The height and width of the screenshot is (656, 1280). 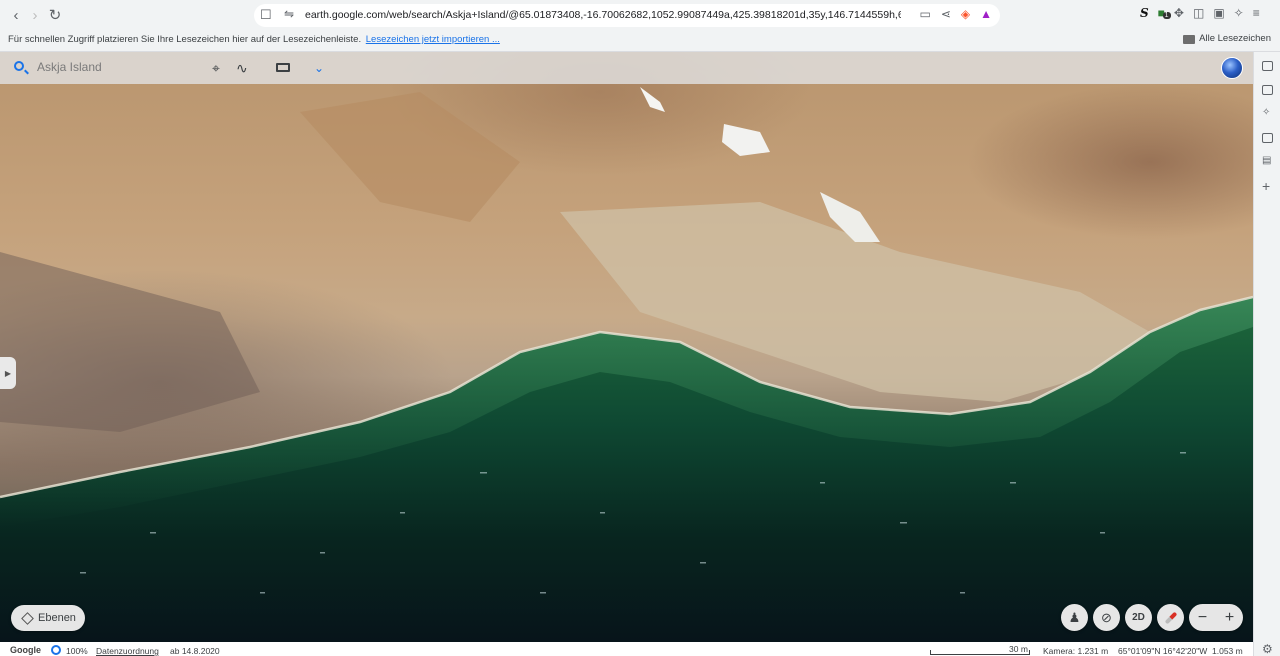 I want to click on cast-icon: ▭, so click(x=924, y=14).